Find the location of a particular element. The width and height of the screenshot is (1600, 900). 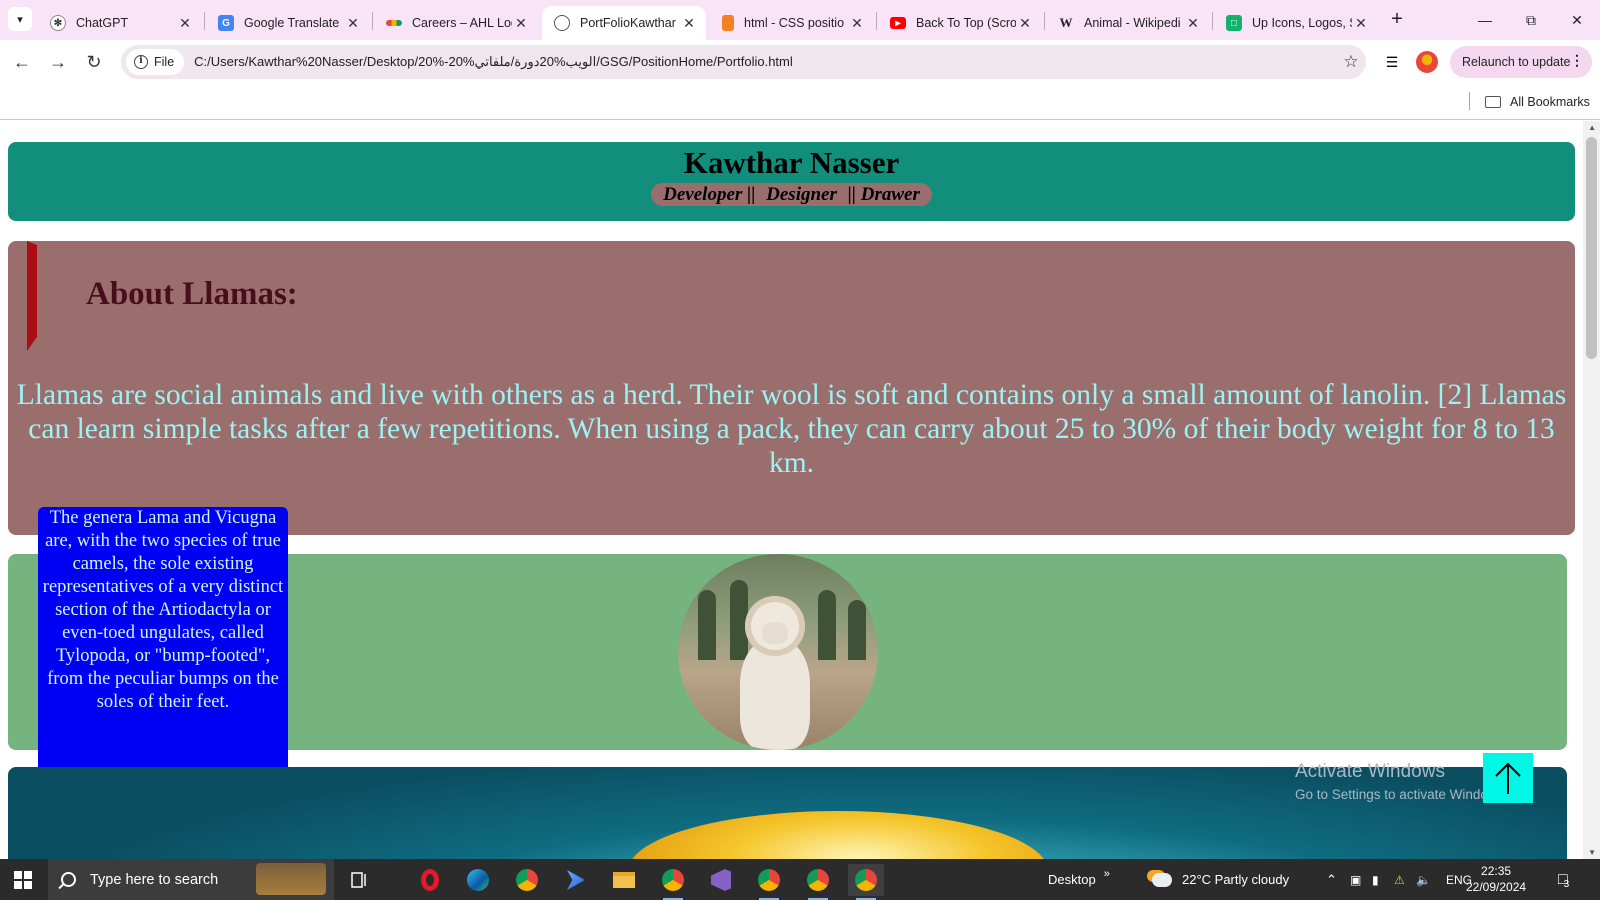

search-icon is located at coordinates (68, 879).